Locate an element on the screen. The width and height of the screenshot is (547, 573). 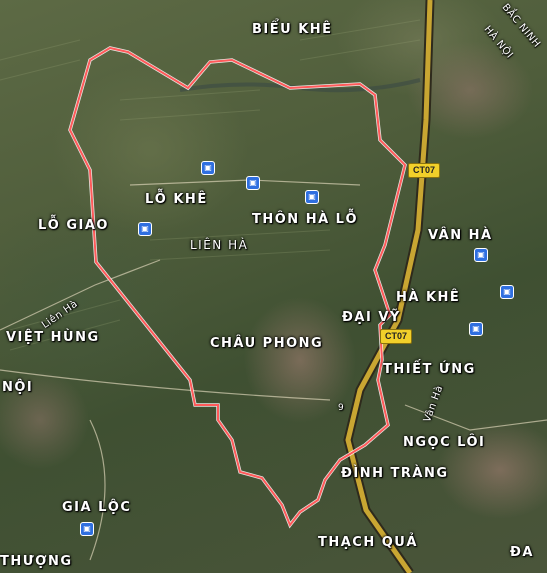
place-thon-ha-lo: THÔN HÀ LỖ is located at coordinates (305, 219).